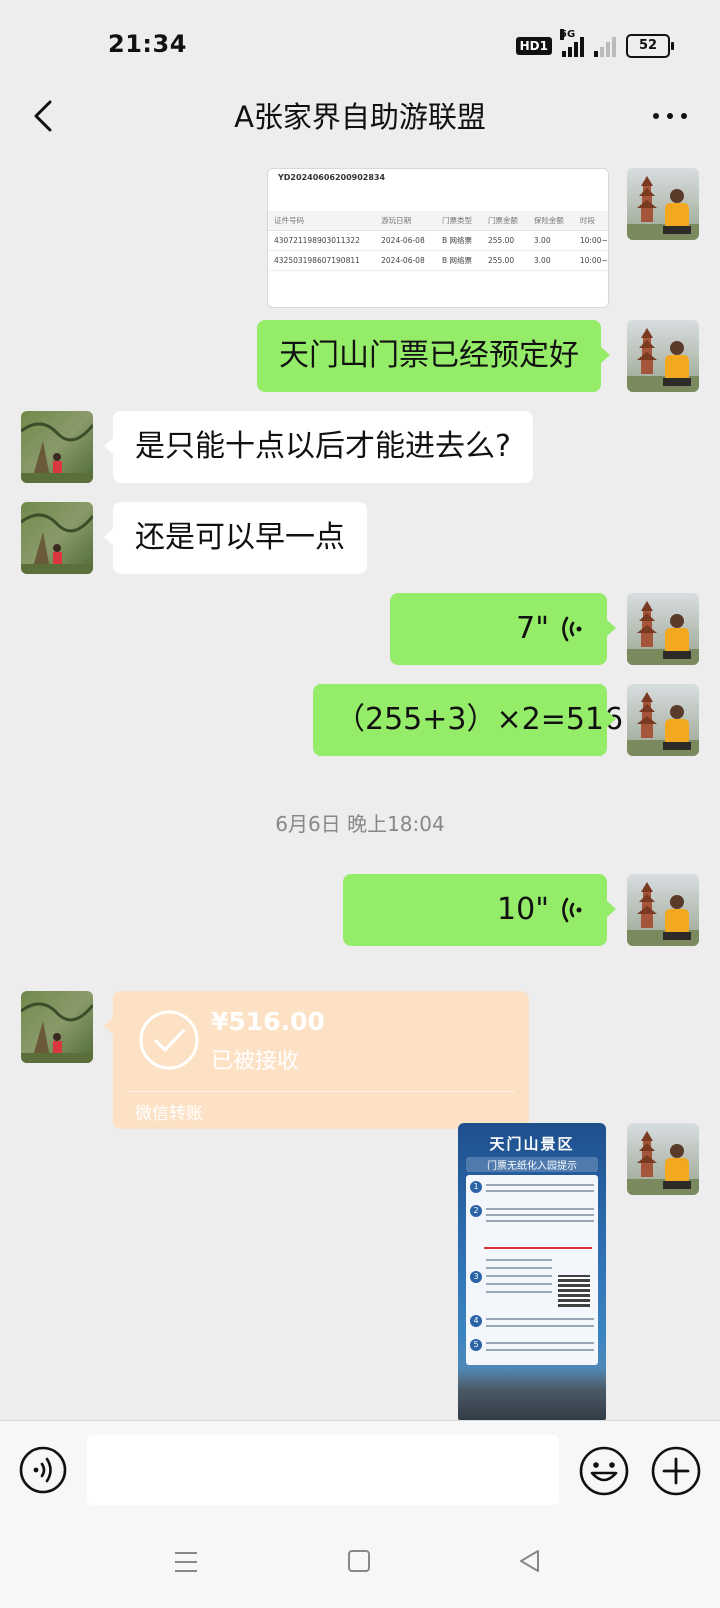  I want to click on message-bubble-sent: （255+3）×2=516, so click(468, 720).